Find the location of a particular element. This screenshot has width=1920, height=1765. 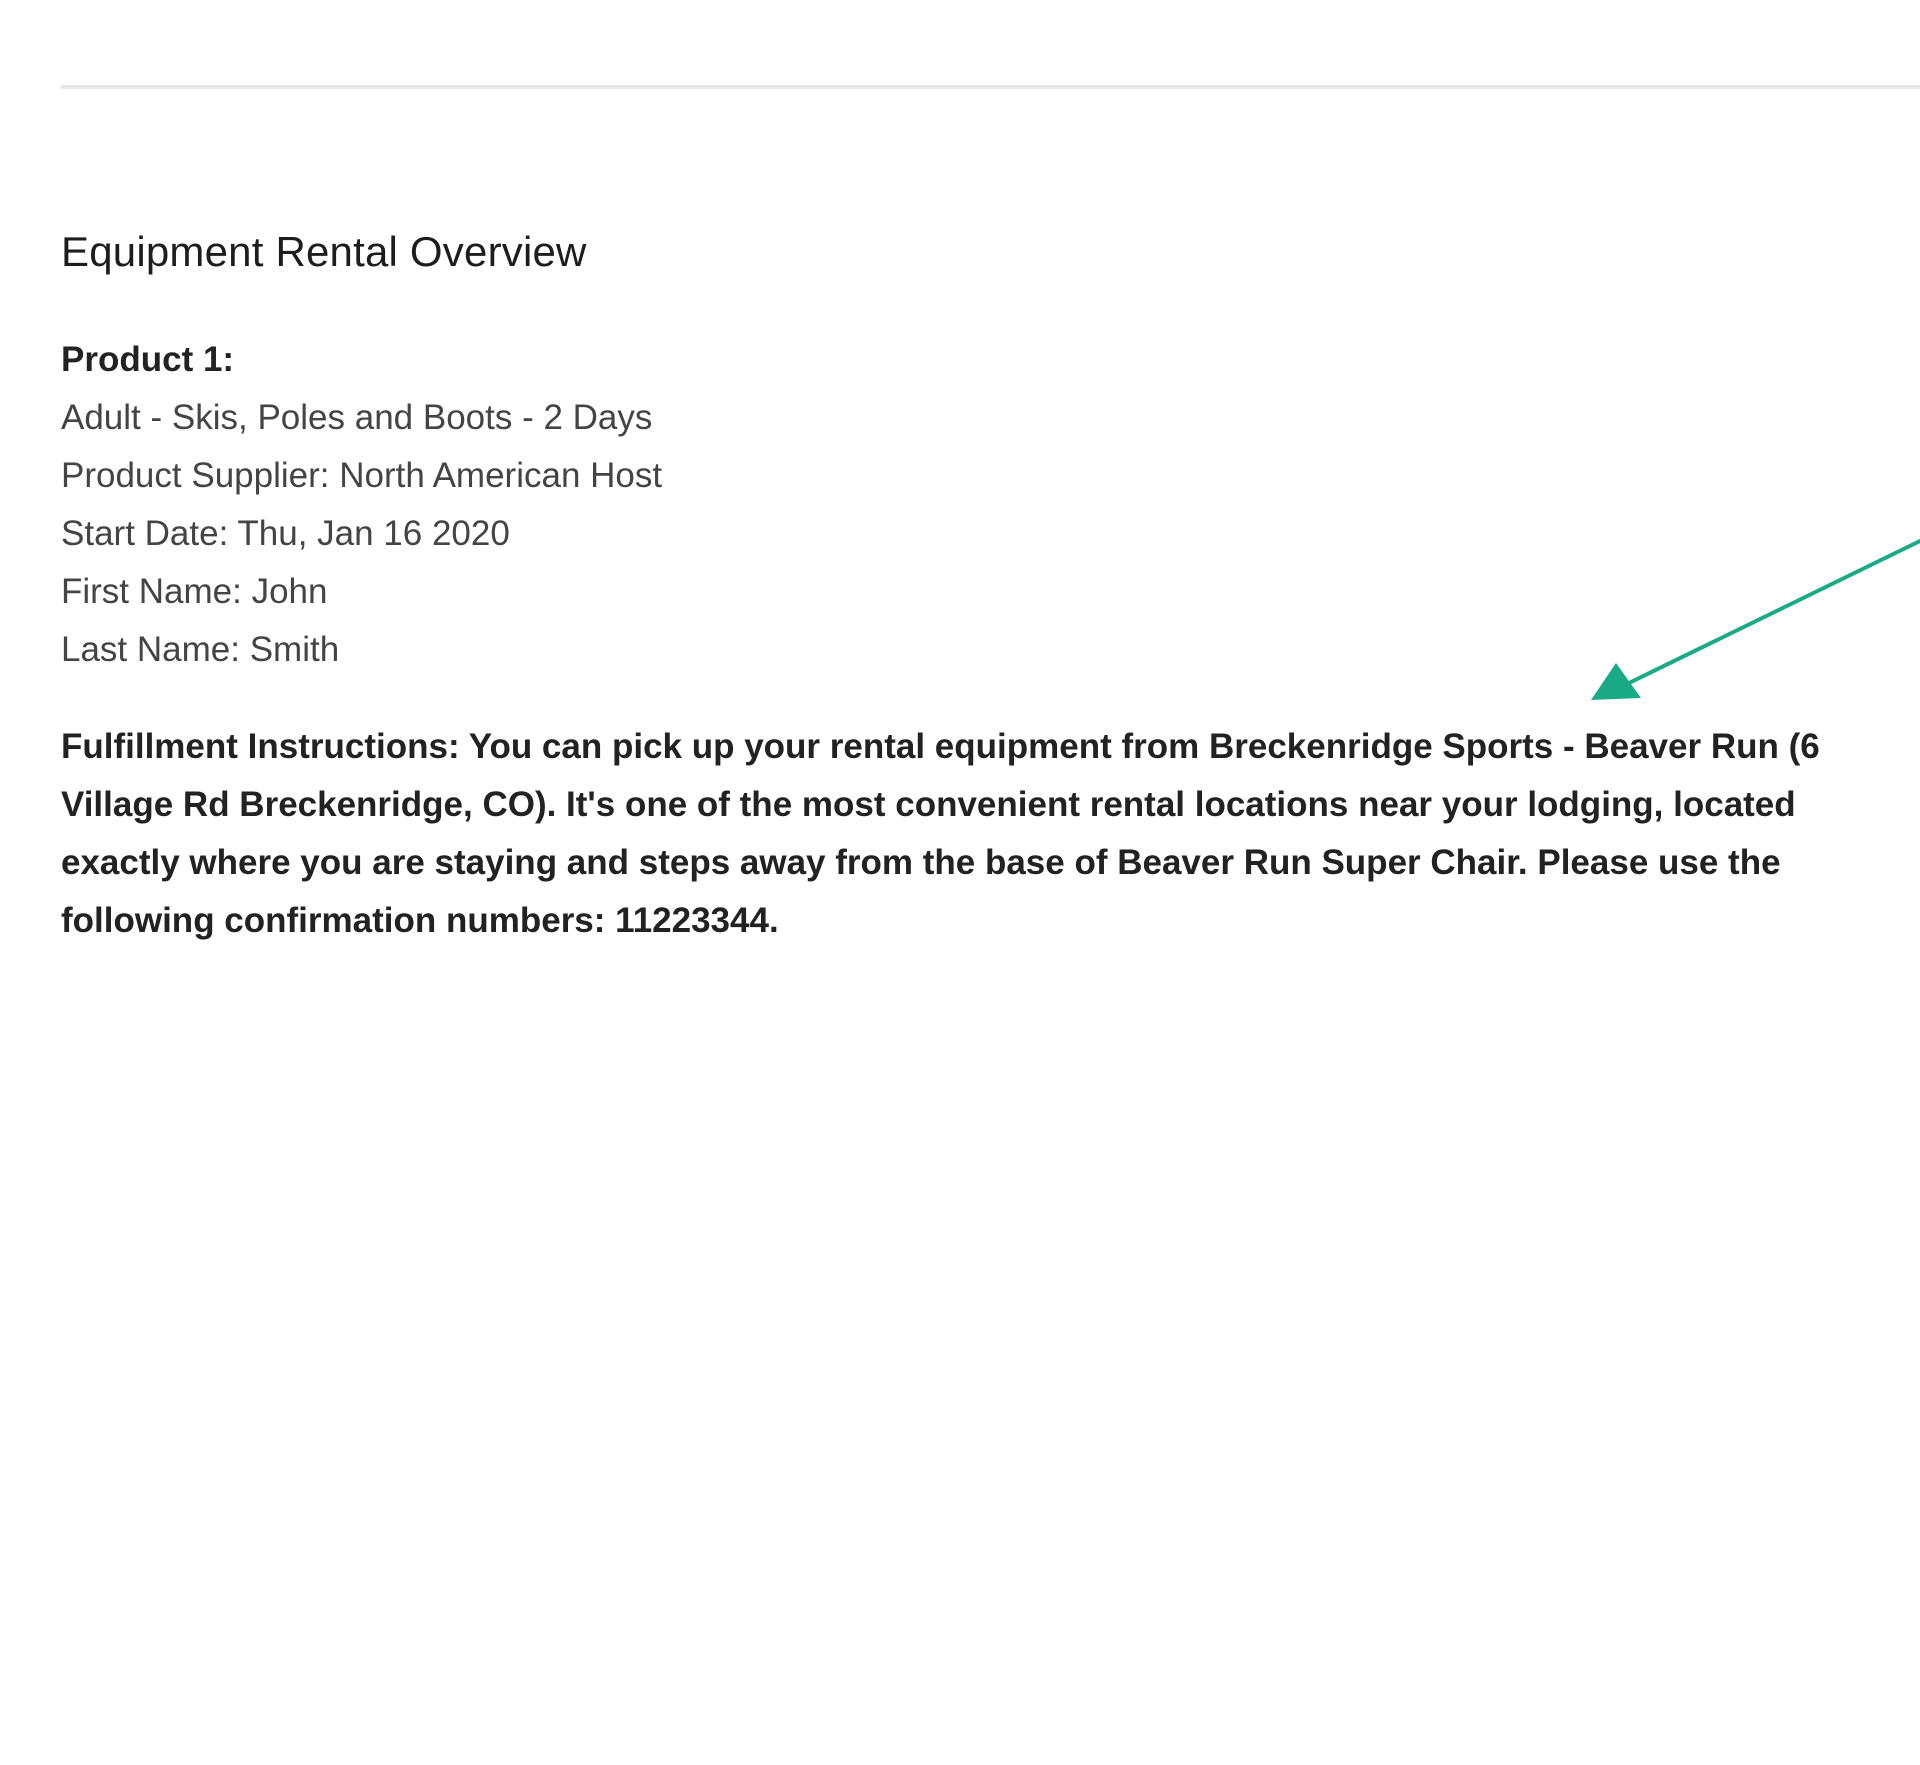

annotation-arrow-icon is located at coordinates (1755, 619).